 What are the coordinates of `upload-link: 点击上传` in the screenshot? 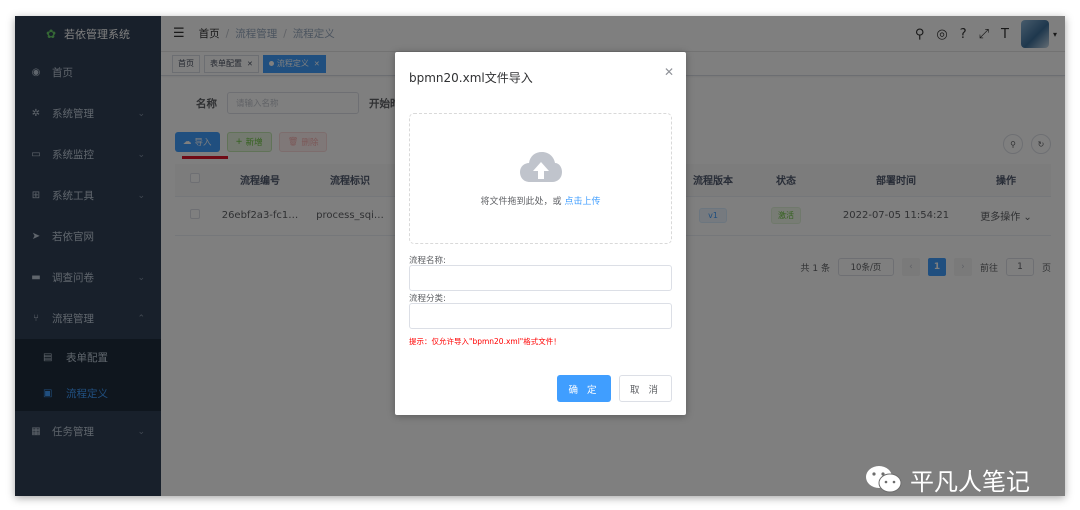 It's located at (582, 202).